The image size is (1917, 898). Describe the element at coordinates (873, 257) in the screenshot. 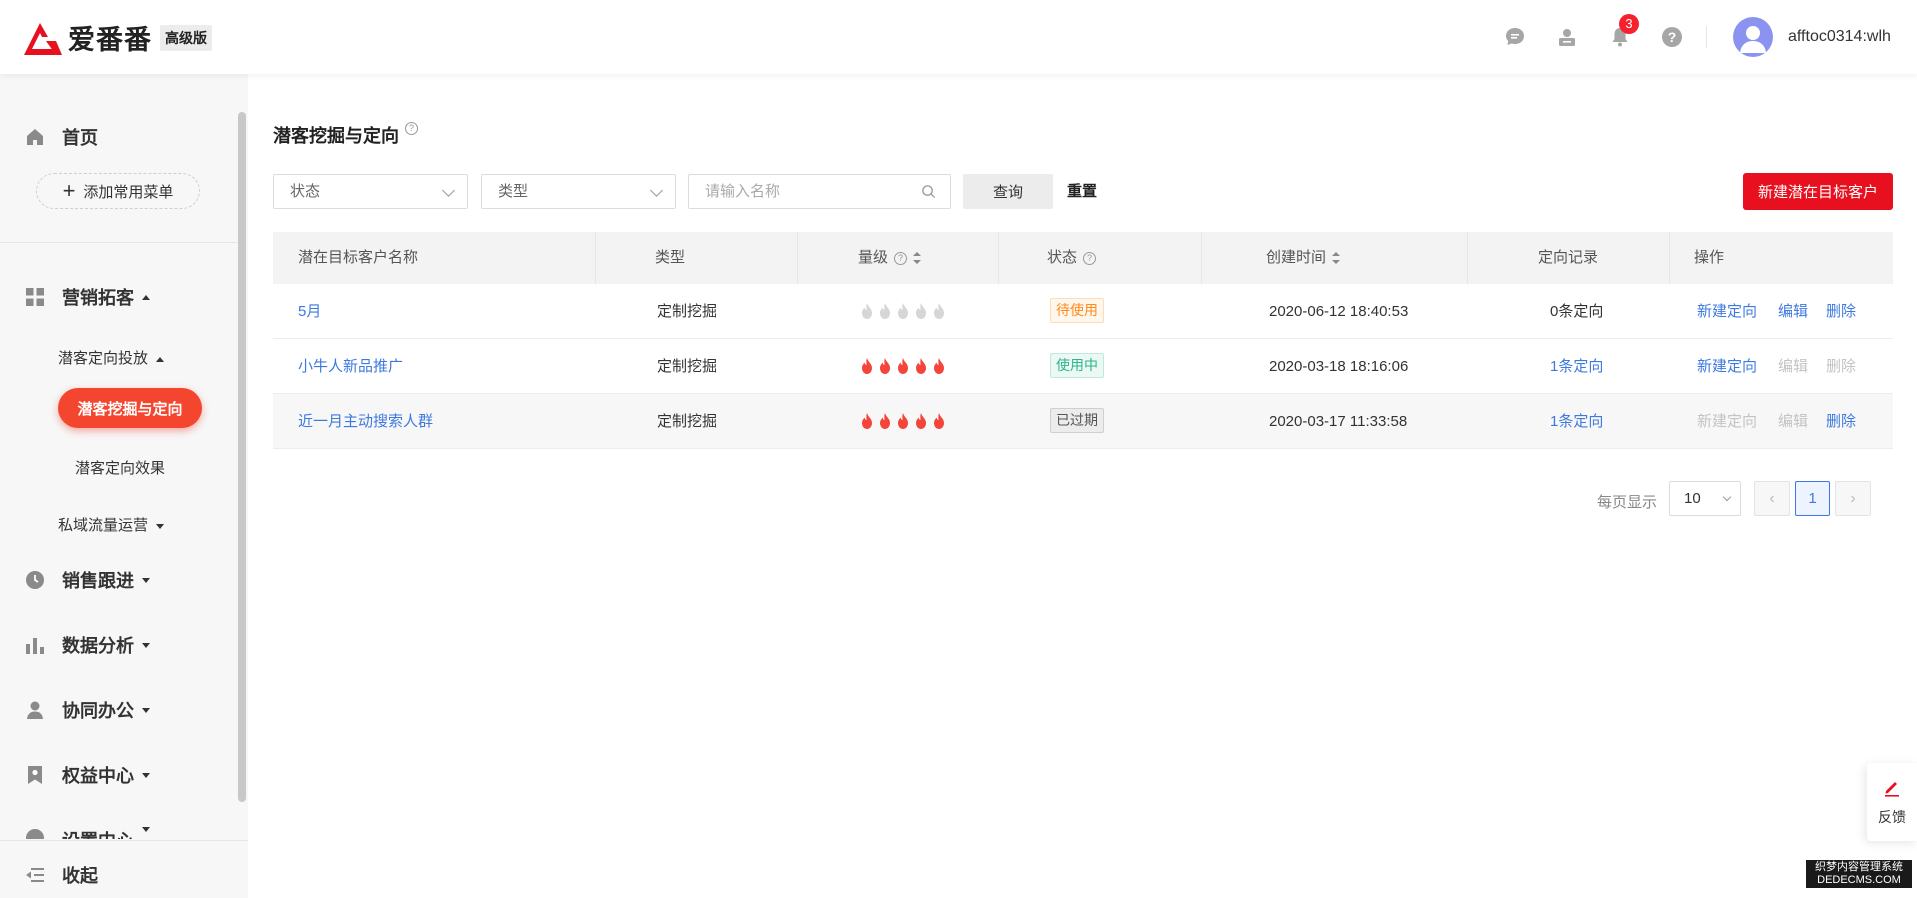

I see `col-level-label: 量级` at that location.